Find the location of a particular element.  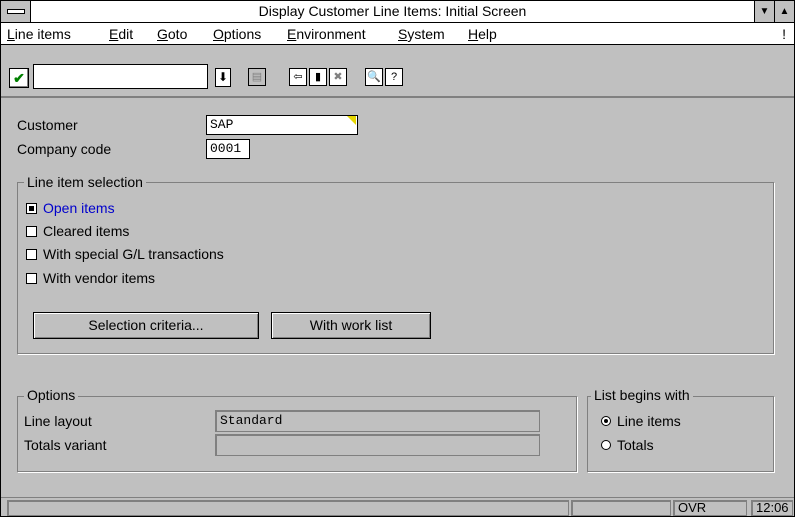

menu-edit: Edit is located at coordinates (121, 34).